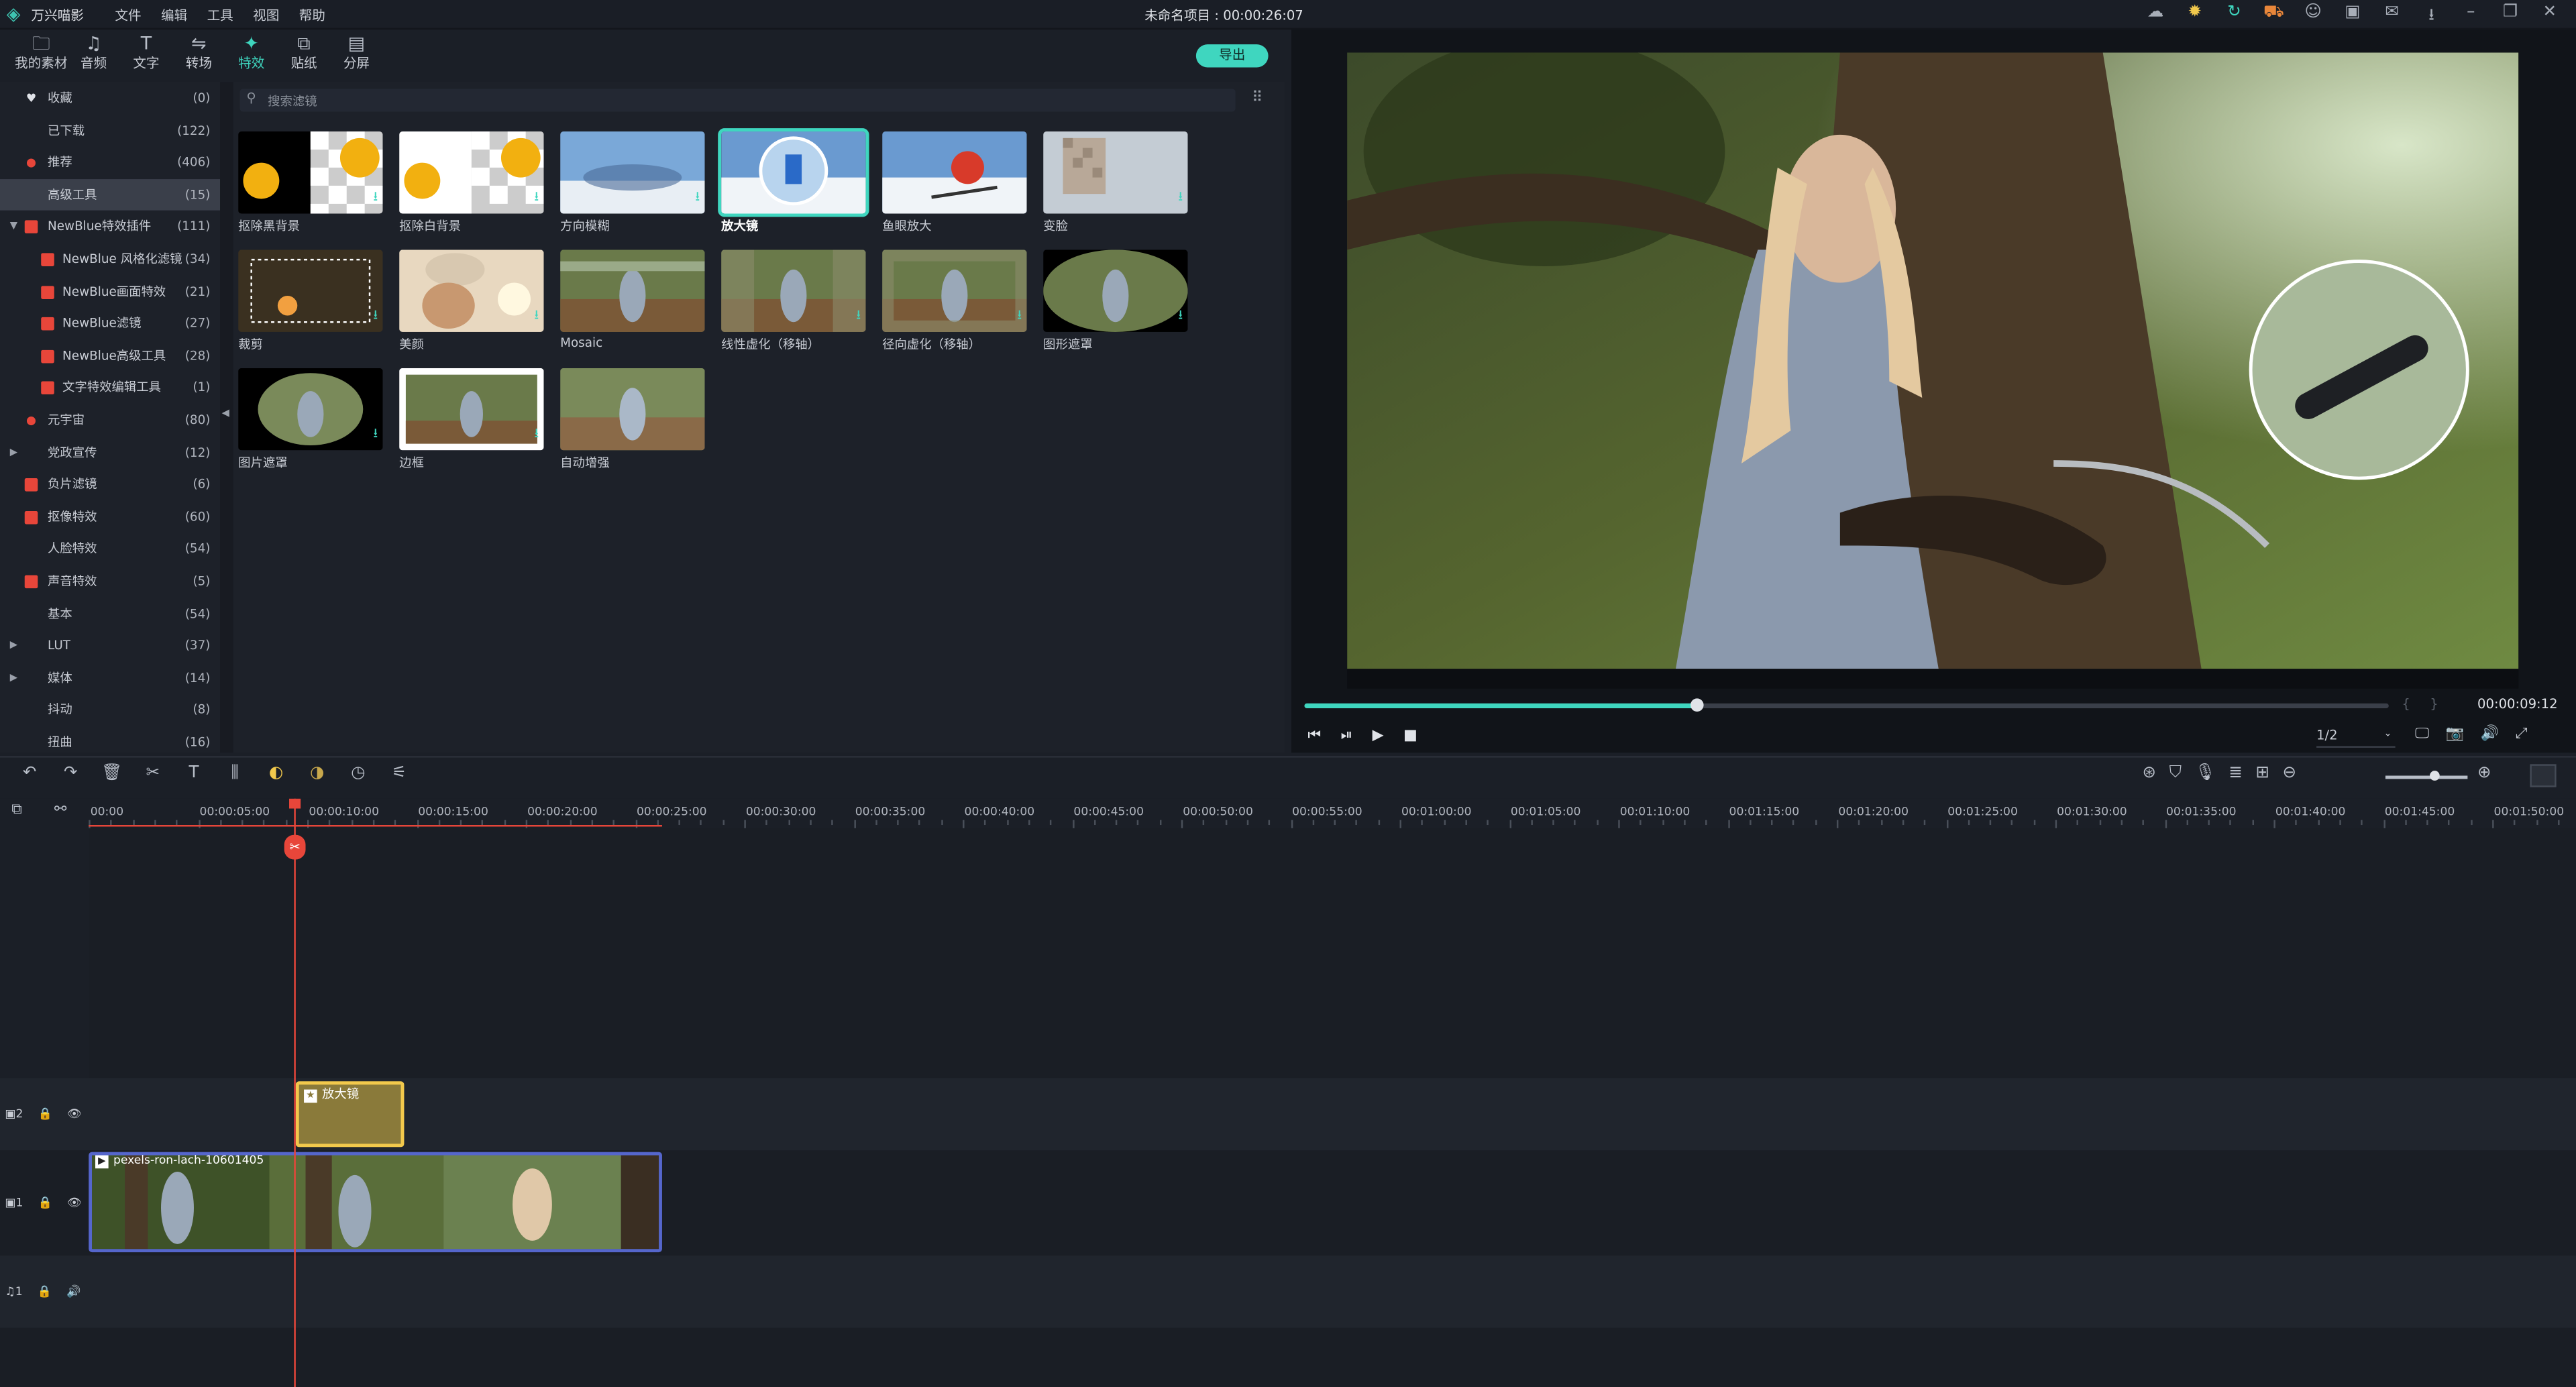 The width and height of the screenshot is (2576, 1387). Describe the element at coordinates (73, 1291) in the screenshot. I see `speaker-icon: 🔊` at that location.